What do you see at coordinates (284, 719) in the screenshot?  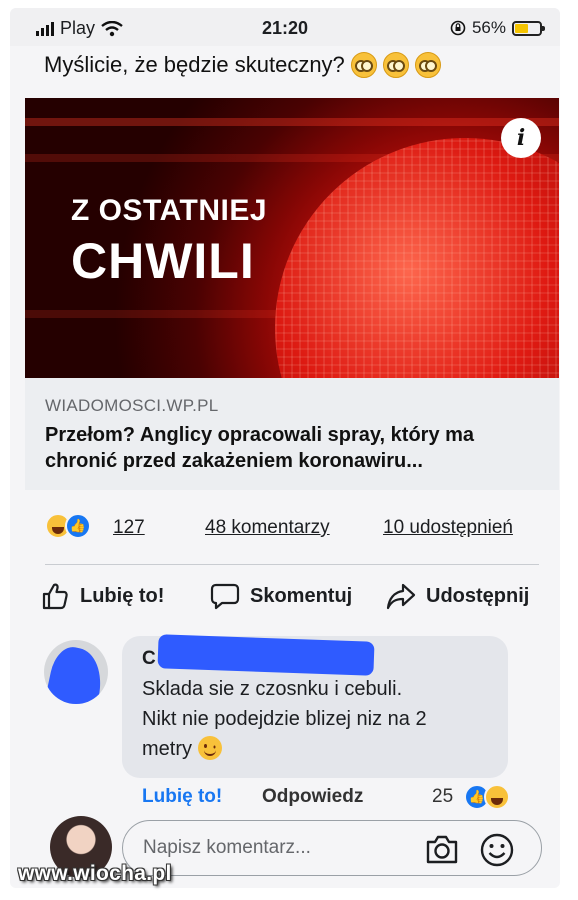 I see `comment-line: Nikt nie podejdzie blizej niz na 2` at bounding box center [284, 719].